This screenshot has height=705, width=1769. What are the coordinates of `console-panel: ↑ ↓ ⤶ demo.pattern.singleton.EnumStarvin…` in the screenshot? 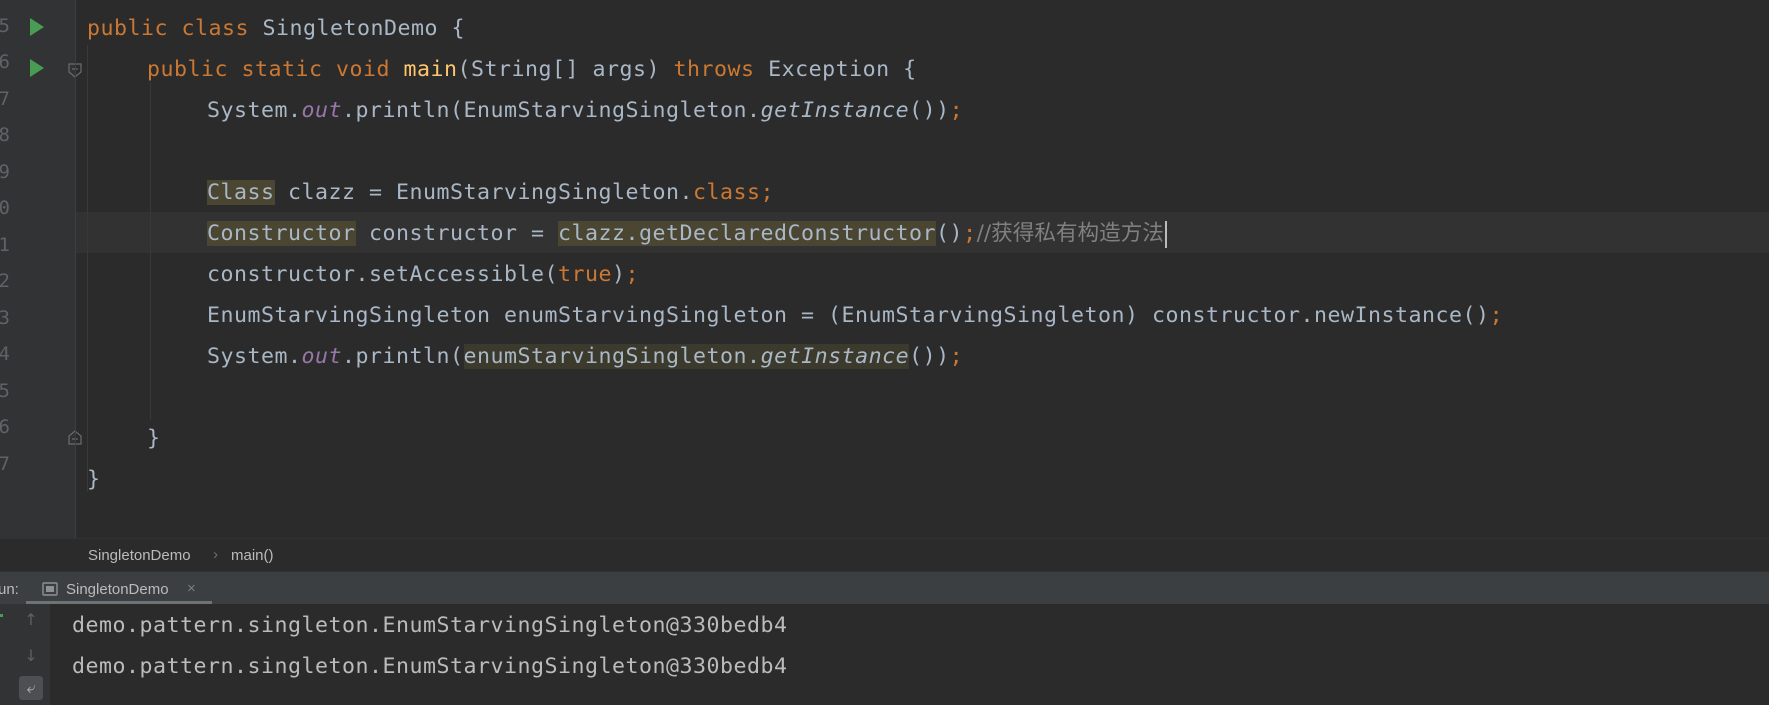 It's located at (884, 654).